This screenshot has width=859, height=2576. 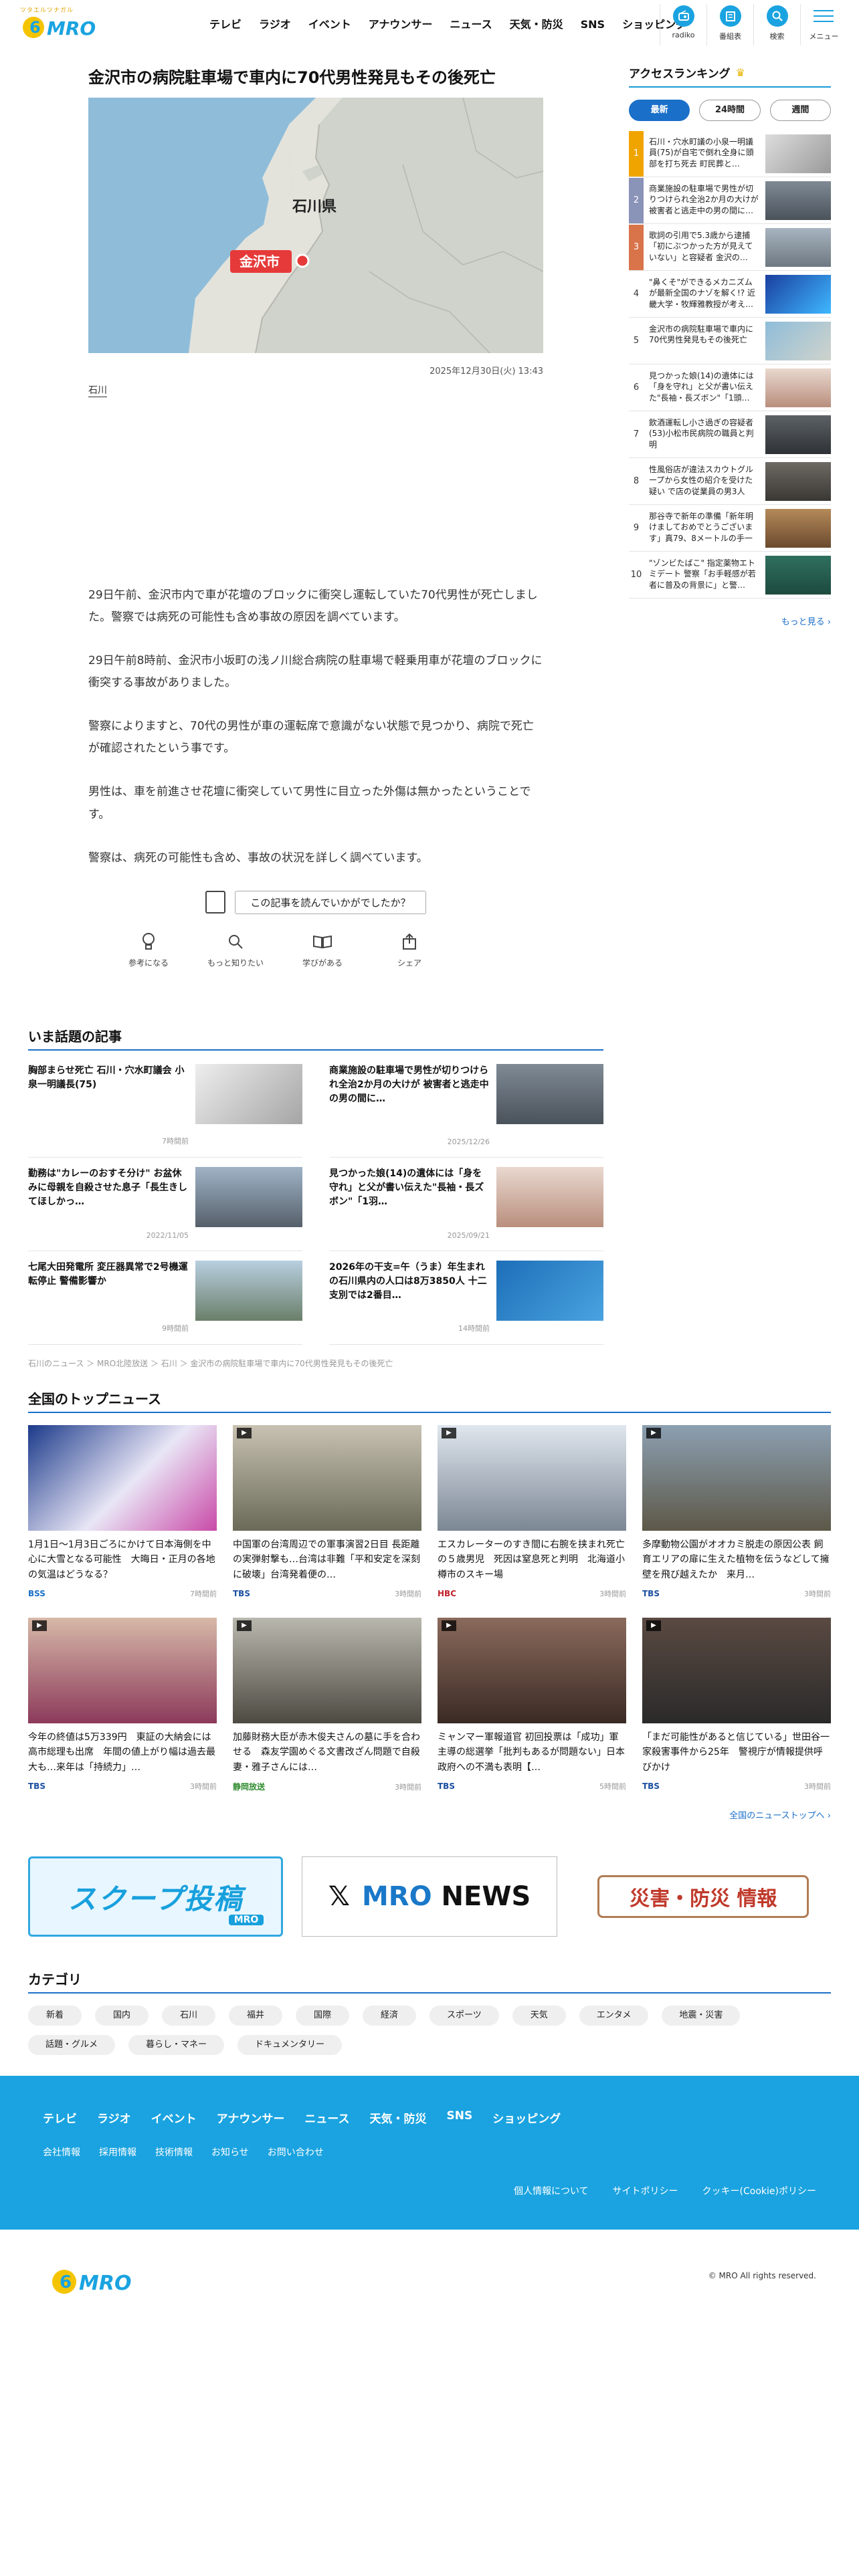 I want to click on play-icon: ▶, so click(x=449, y=1626).